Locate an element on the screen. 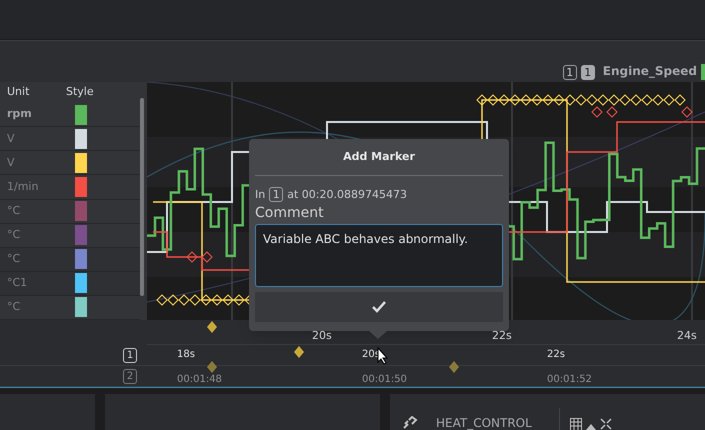 This screenshot has height=430, width=705. timeline-badge: 1 is located at coordinates (130, 355).